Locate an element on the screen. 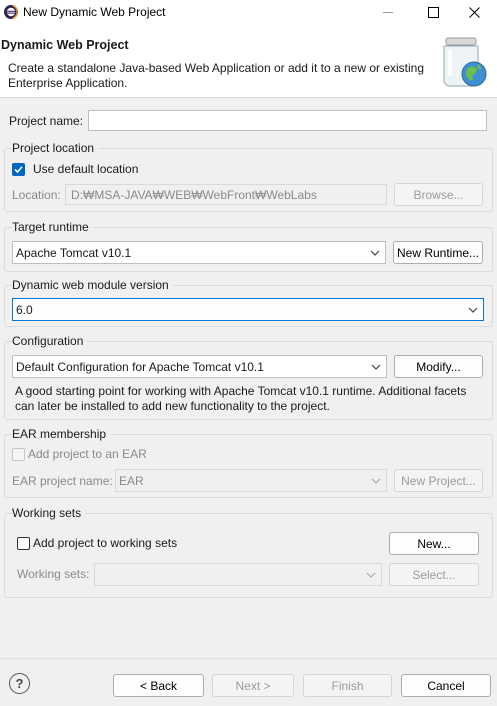 The height and width of the screenshot is (706, 497). working-sets-title: Working sets is located at coordinates (49, 513).